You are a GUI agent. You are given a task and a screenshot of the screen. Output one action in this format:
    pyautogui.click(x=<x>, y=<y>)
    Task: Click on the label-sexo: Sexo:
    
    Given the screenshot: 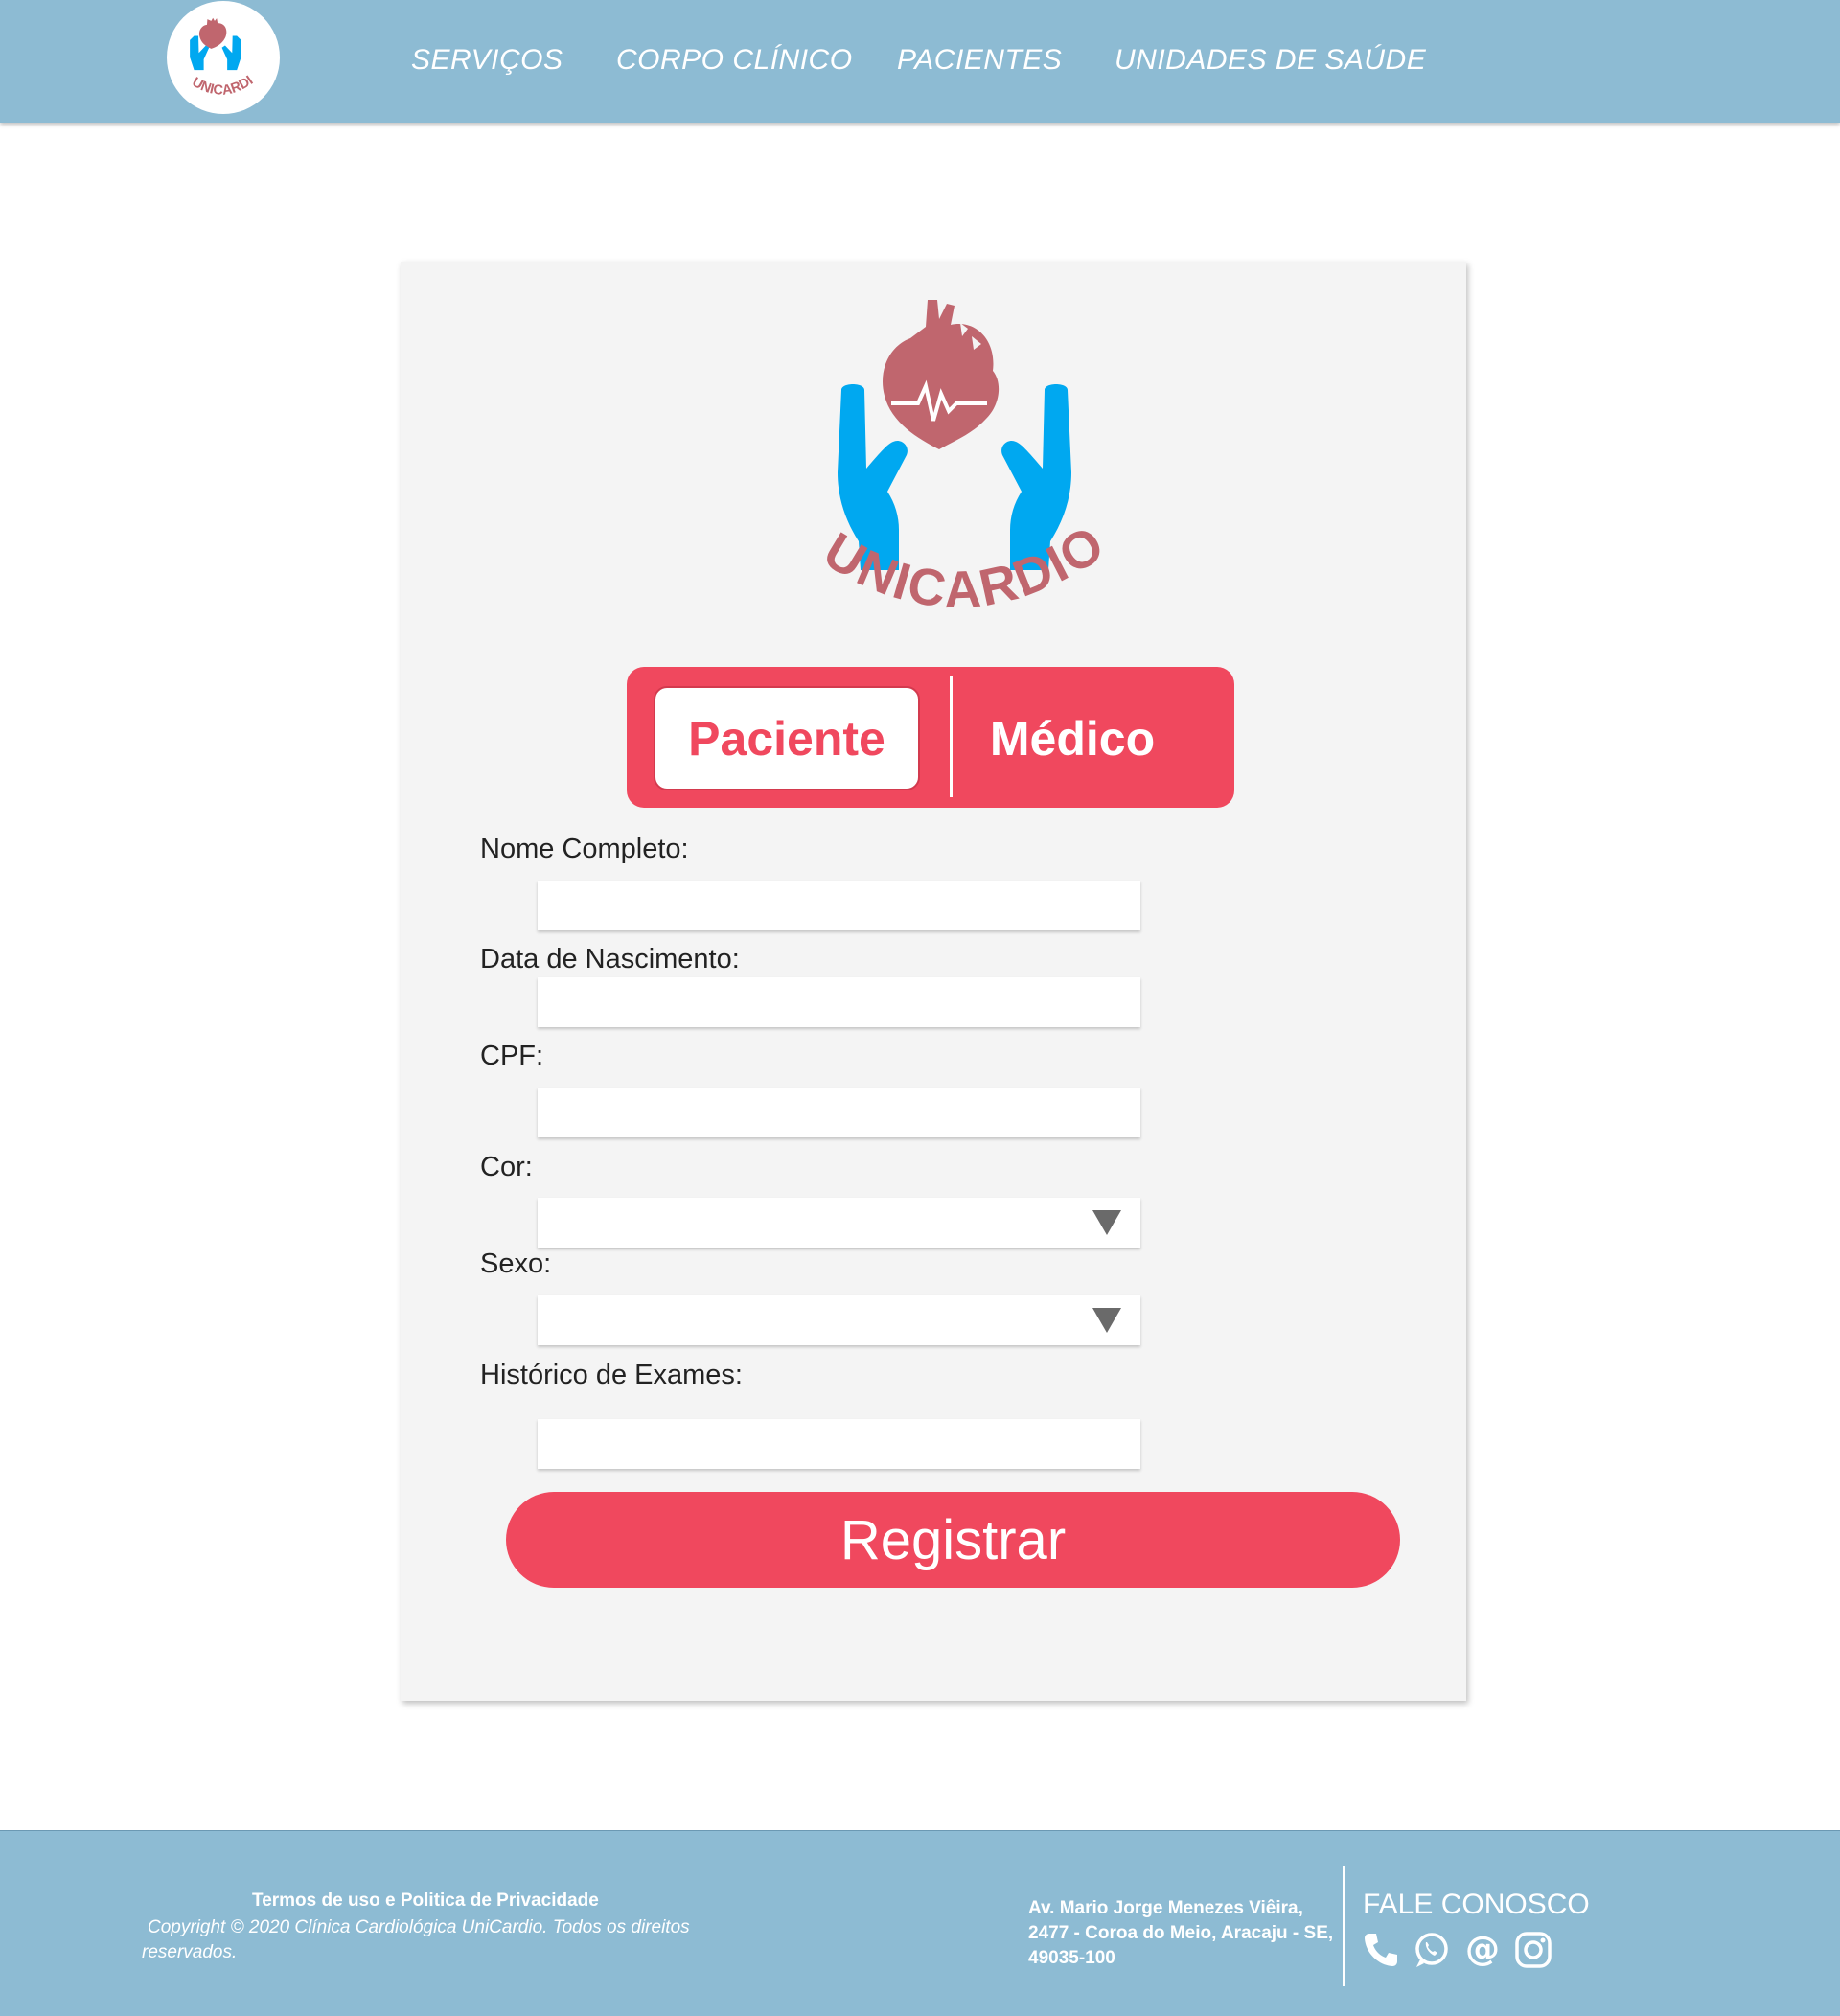 What is the action you would take?
    pyautogui.click(x=516, y=1264)
    